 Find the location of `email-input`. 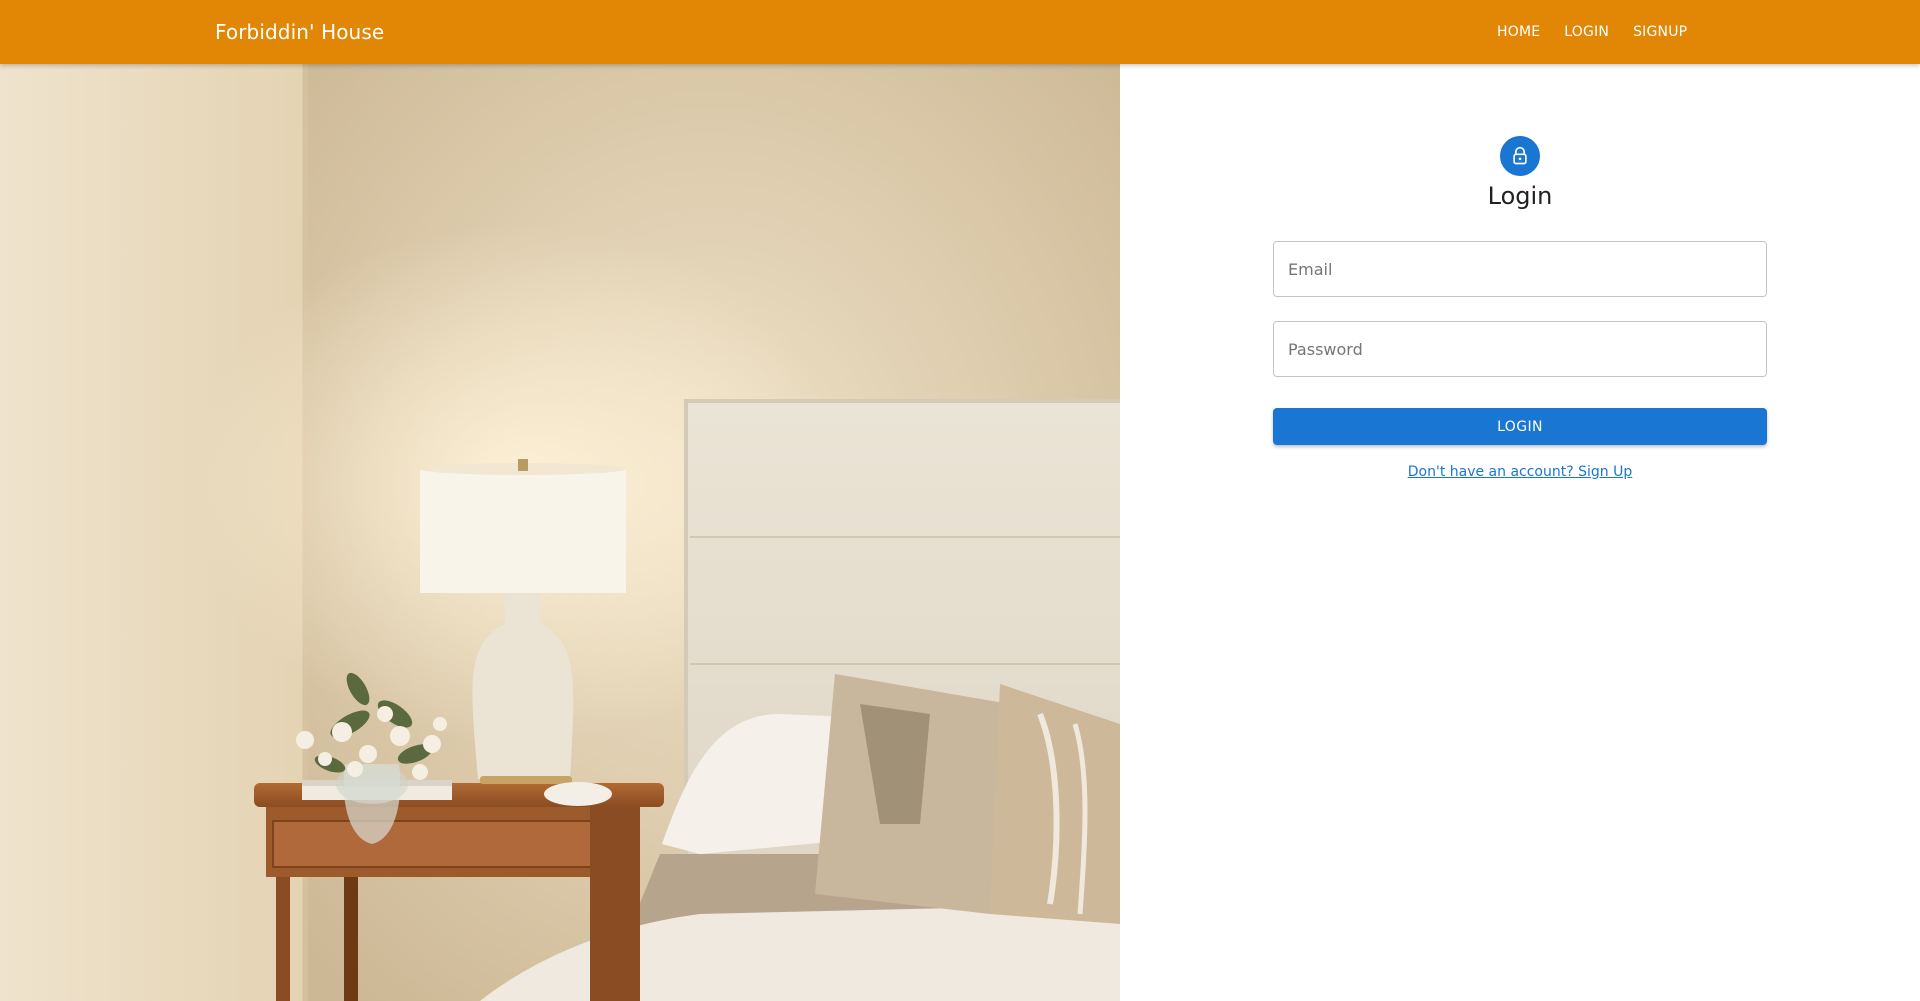

email-input is located at coordinates (1520, 269).